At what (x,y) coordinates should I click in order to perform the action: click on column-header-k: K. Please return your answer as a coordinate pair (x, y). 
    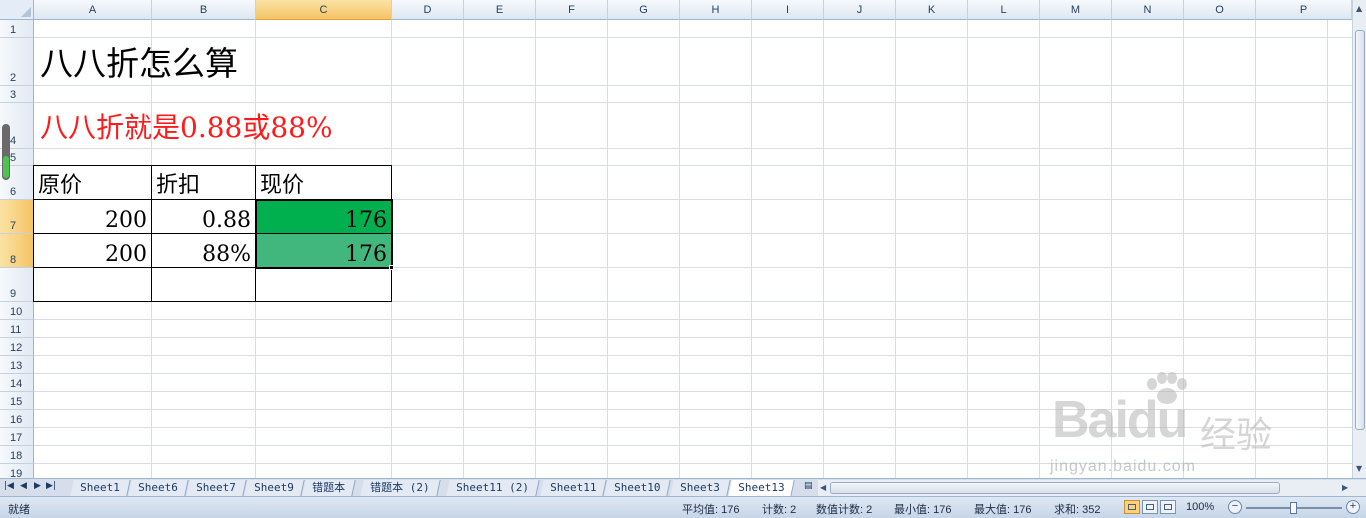
    Looking at the image, I should click on (932, 10).